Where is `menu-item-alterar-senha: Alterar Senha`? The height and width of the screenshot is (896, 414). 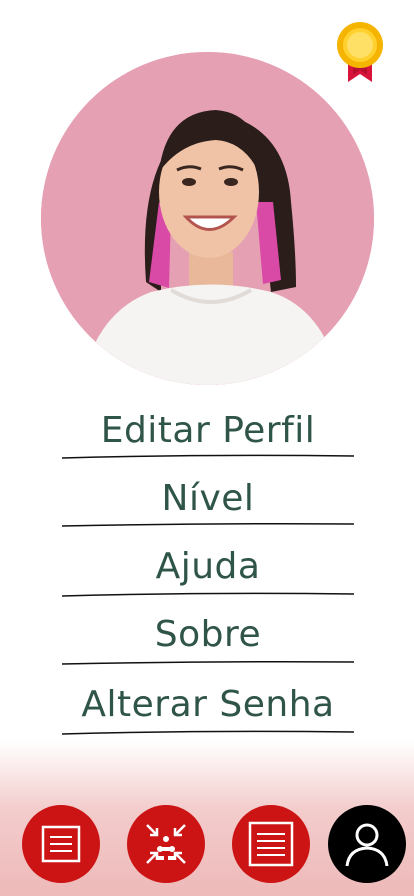 menu-item-alterar-senha: Alterar Senha is located at coordinates (208, 704).